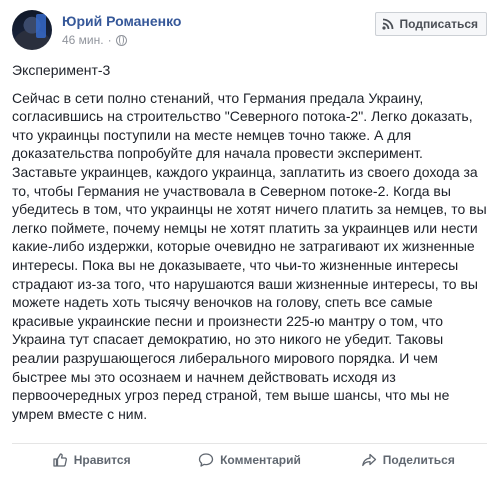 The width and height of the screenshot is (499, 479). Describe the element at coordinates (32, 30) in the screenshot. I see `avatar` at that location.